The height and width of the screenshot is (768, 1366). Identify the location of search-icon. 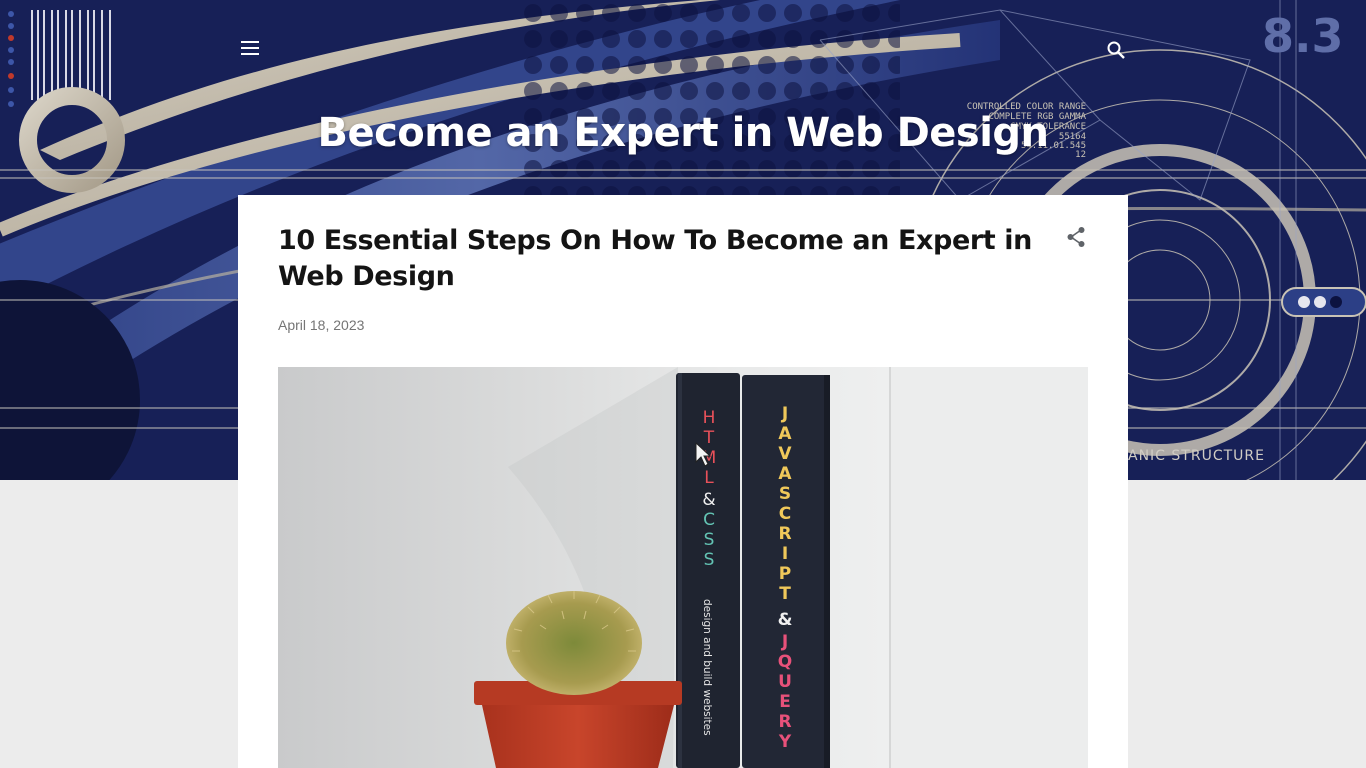
(1116, 50).